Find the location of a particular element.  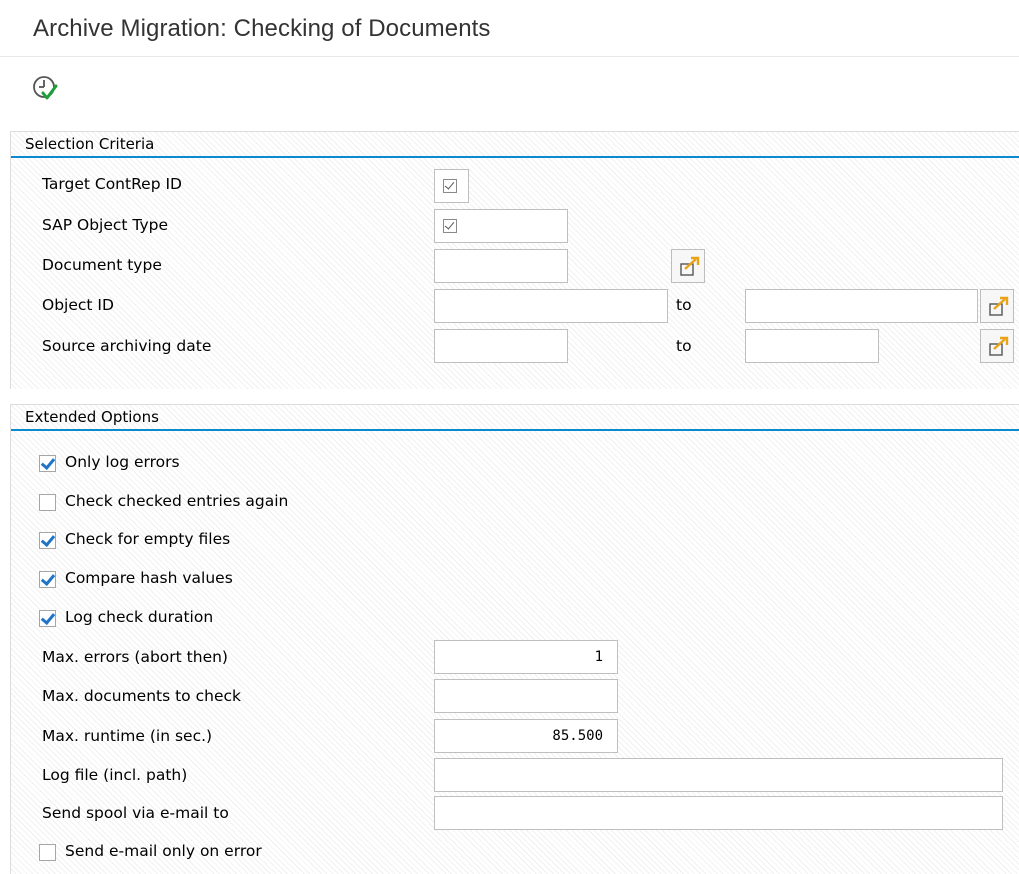

title-bar: Archive Migration: Checking of Documents is located at coordinates (509, 28).